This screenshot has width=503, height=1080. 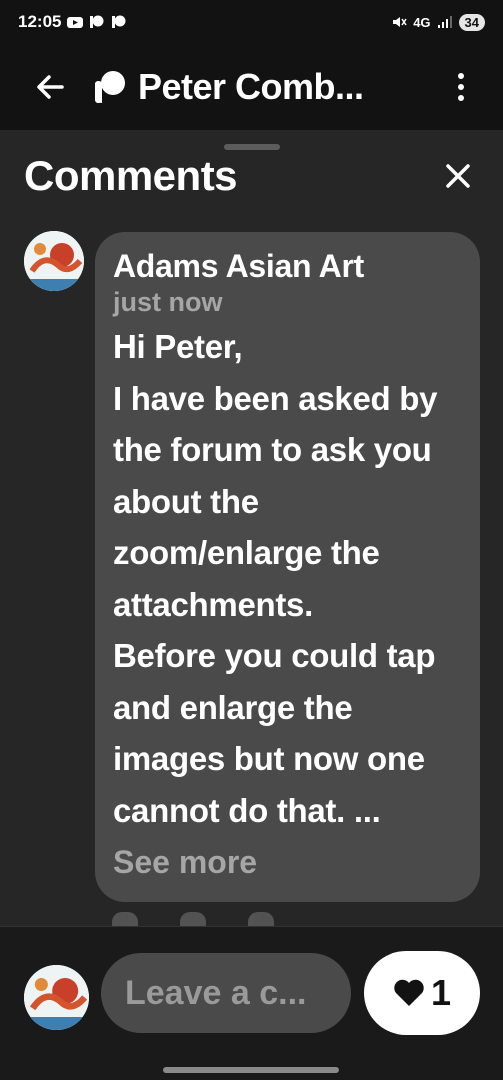 I want to click on status-time: 12:05, so click(x=40, y=21).